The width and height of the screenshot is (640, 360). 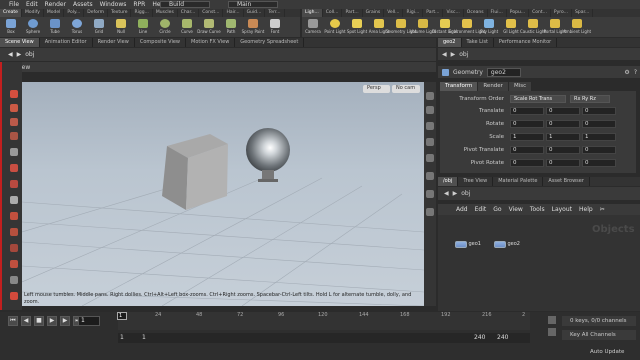 What do you see at coordinates (467, 27) in the screenshot?
I see `environment-light-tool: Environment Light` at bounding box center [467, 27].